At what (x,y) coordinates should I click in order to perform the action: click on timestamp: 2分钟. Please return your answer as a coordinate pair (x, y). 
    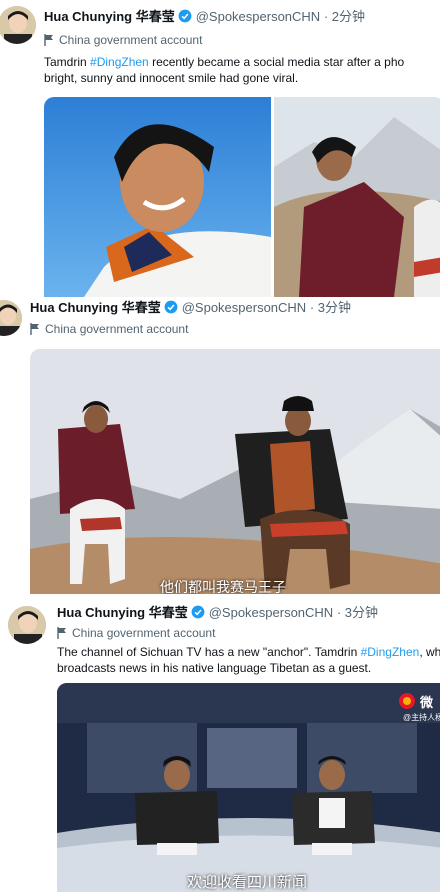
    Looking at the image, I should click on (348, 16).